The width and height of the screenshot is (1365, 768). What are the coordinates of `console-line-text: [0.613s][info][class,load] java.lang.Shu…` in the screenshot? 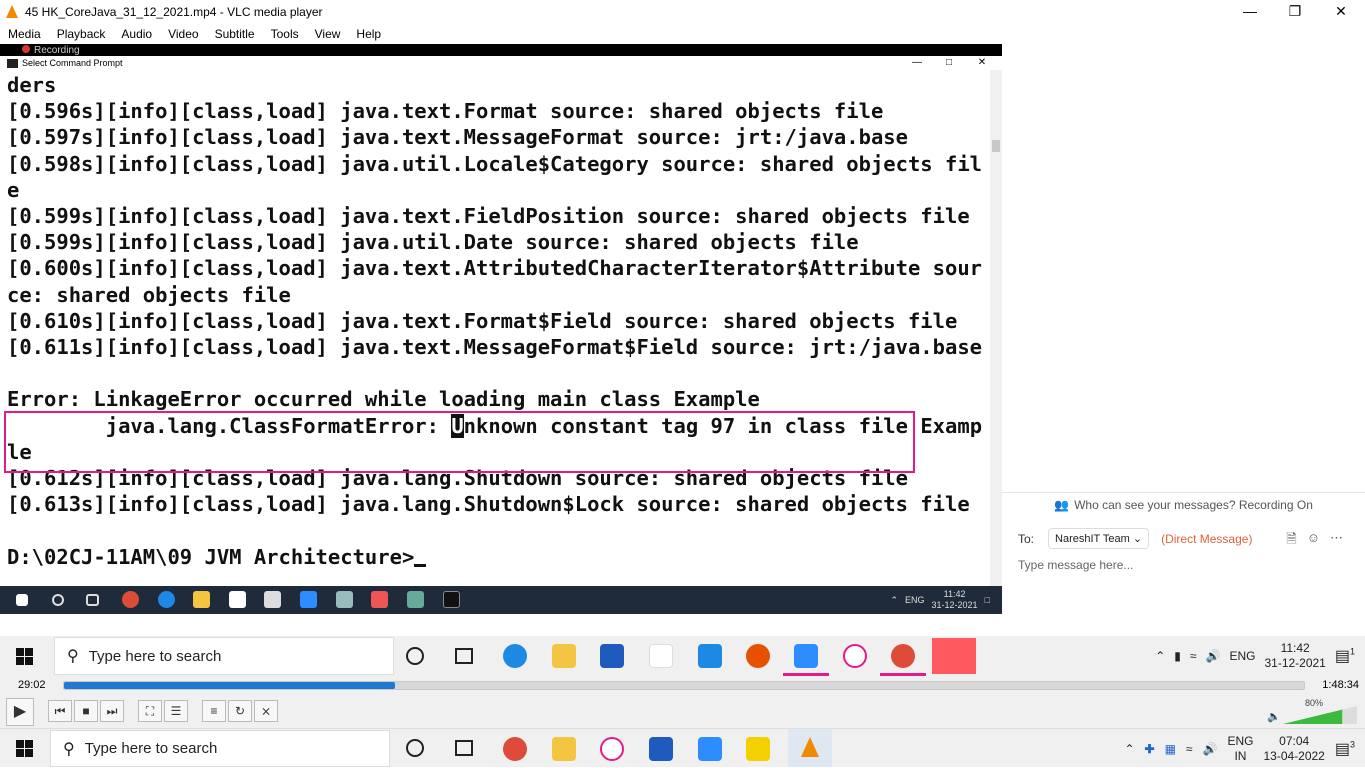 It's located at (488, 504).